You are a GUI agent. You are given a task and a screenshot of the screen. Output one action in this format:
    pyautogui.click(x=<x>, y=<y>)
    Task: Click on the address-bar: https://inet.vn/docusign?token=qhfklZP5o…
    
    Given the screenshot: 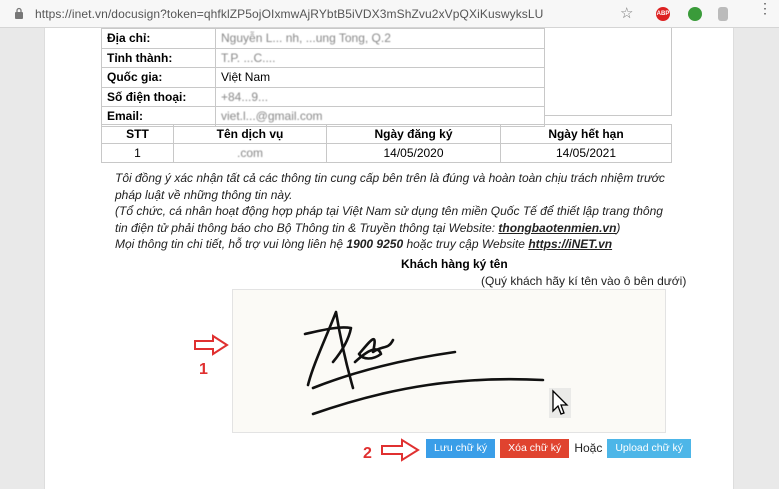 What is the action you would take?
    pyautogui.click(x=389, y=14)
    